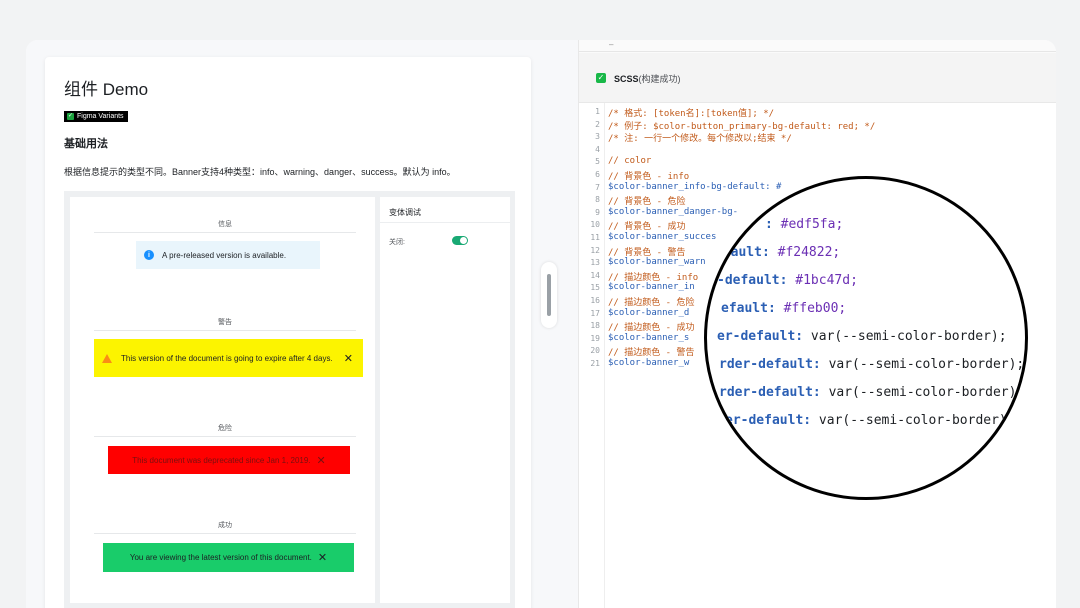 The width and height of the screenshot is (1080, 608). I want to click on line-number-gutter: 1 2 3 4 5 6 7 8 9 10 11 12 13 14 15 16 17 18 19 20 21, so click(592, 355).